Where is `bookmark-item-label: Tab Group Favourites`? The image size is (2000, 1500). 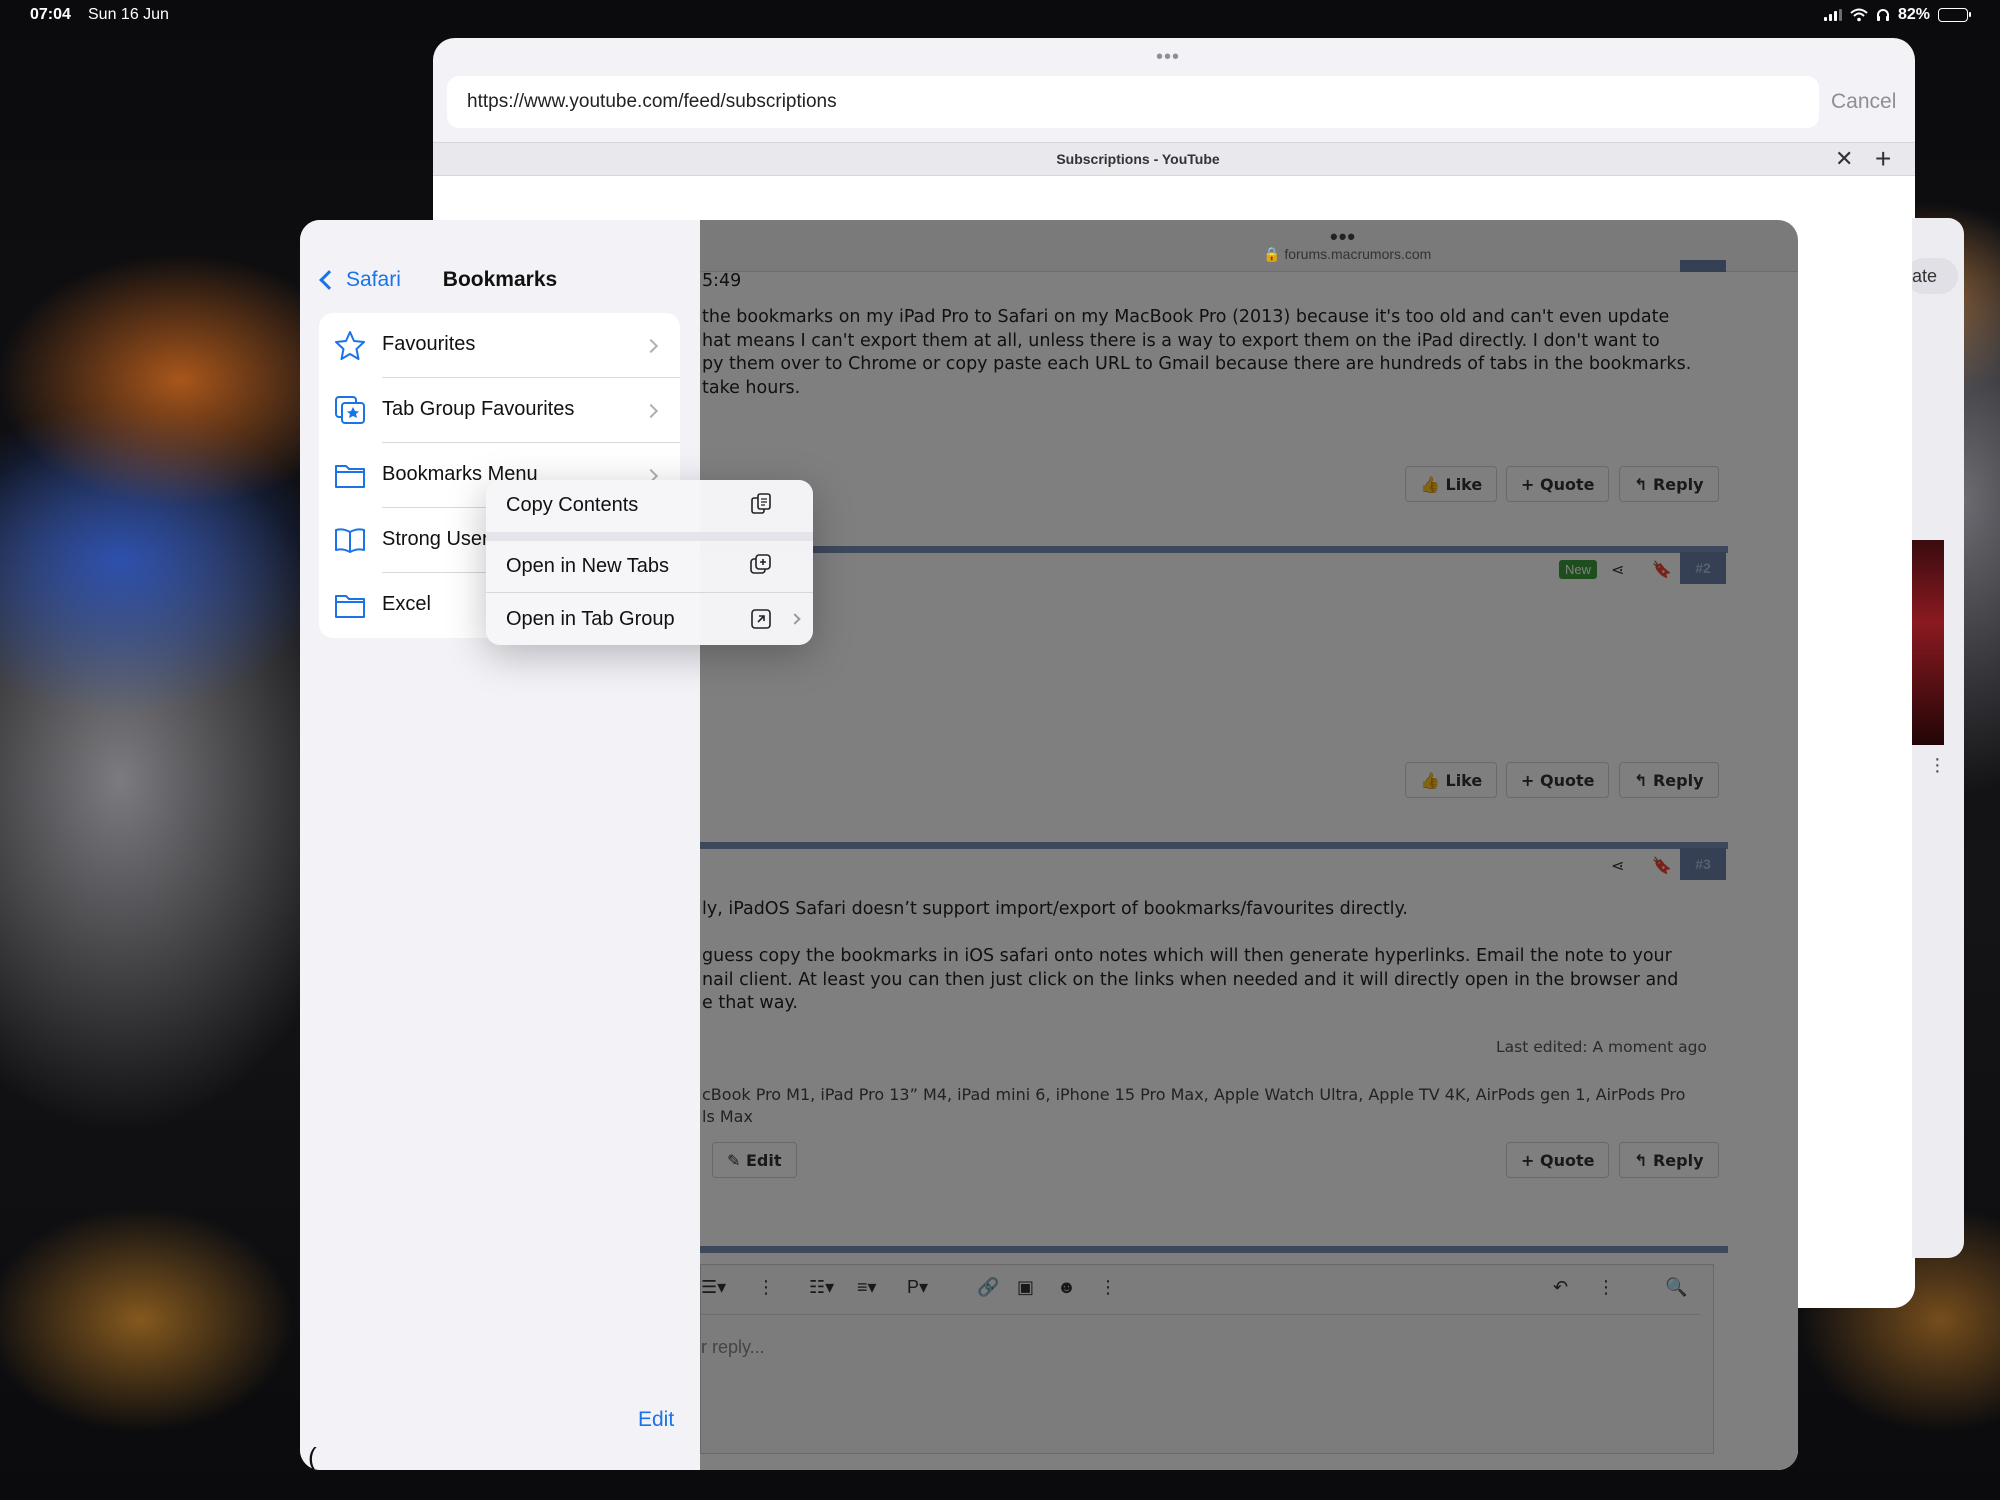 bookmark-item-label: Tab Group Favourites is located at coordinates (478, 409).